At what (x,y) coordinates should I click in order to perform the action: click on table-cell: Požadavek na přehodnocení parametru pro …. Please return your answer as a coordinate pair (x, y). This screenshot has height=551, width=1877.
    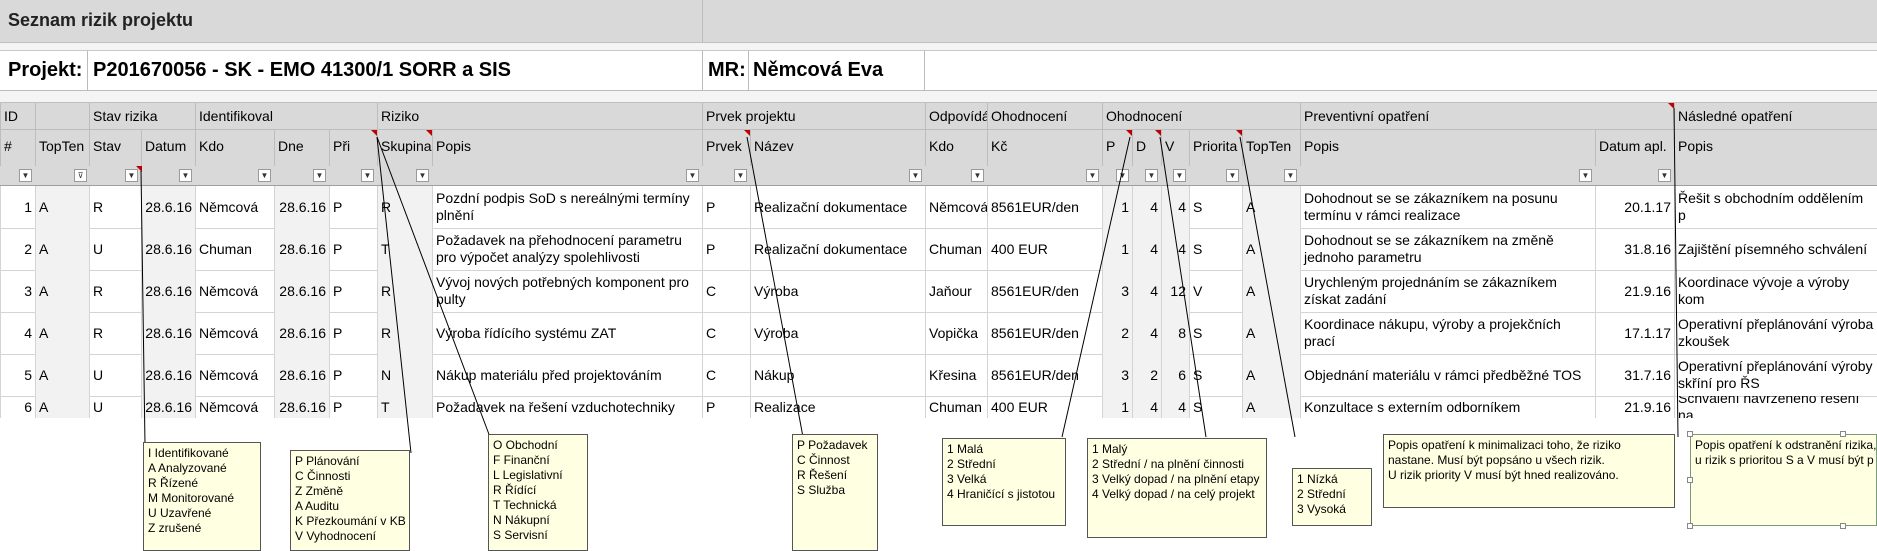
    Looking at the image, I should click on (567, 249).